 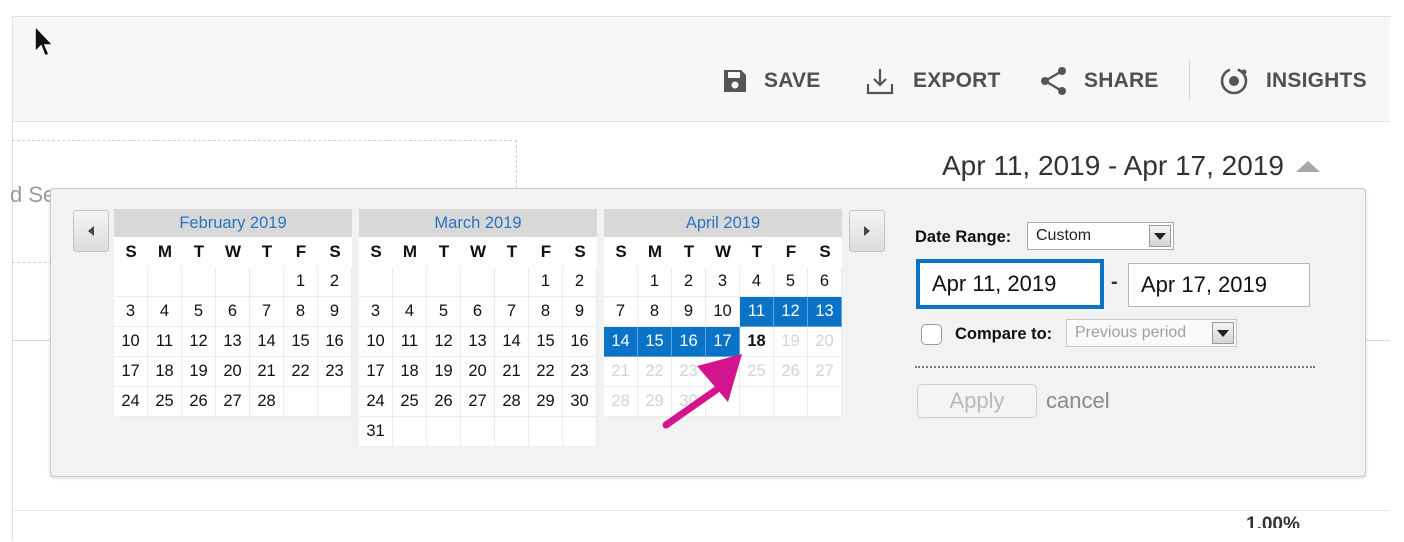 What do you see at coordinates (1131, 166) in the screenshot?
I see `date-range-toggle: Apr 11, 2019 - Apr 17, 2019` at bounding box center [1131, 166].